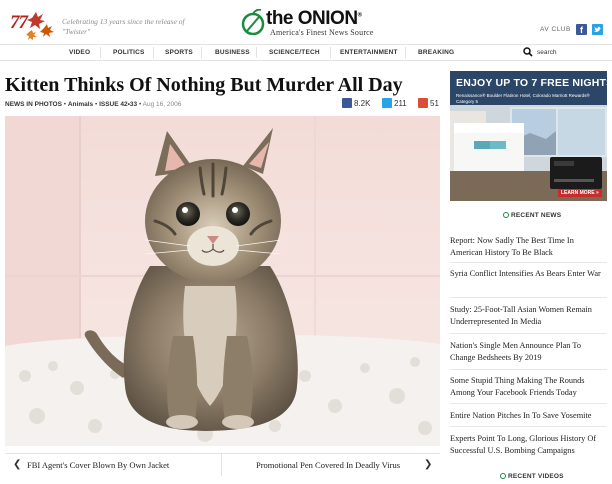  Describe the element at coordinates (347, 103) in the screenshot. I see `facebook-share-icon` at that location.